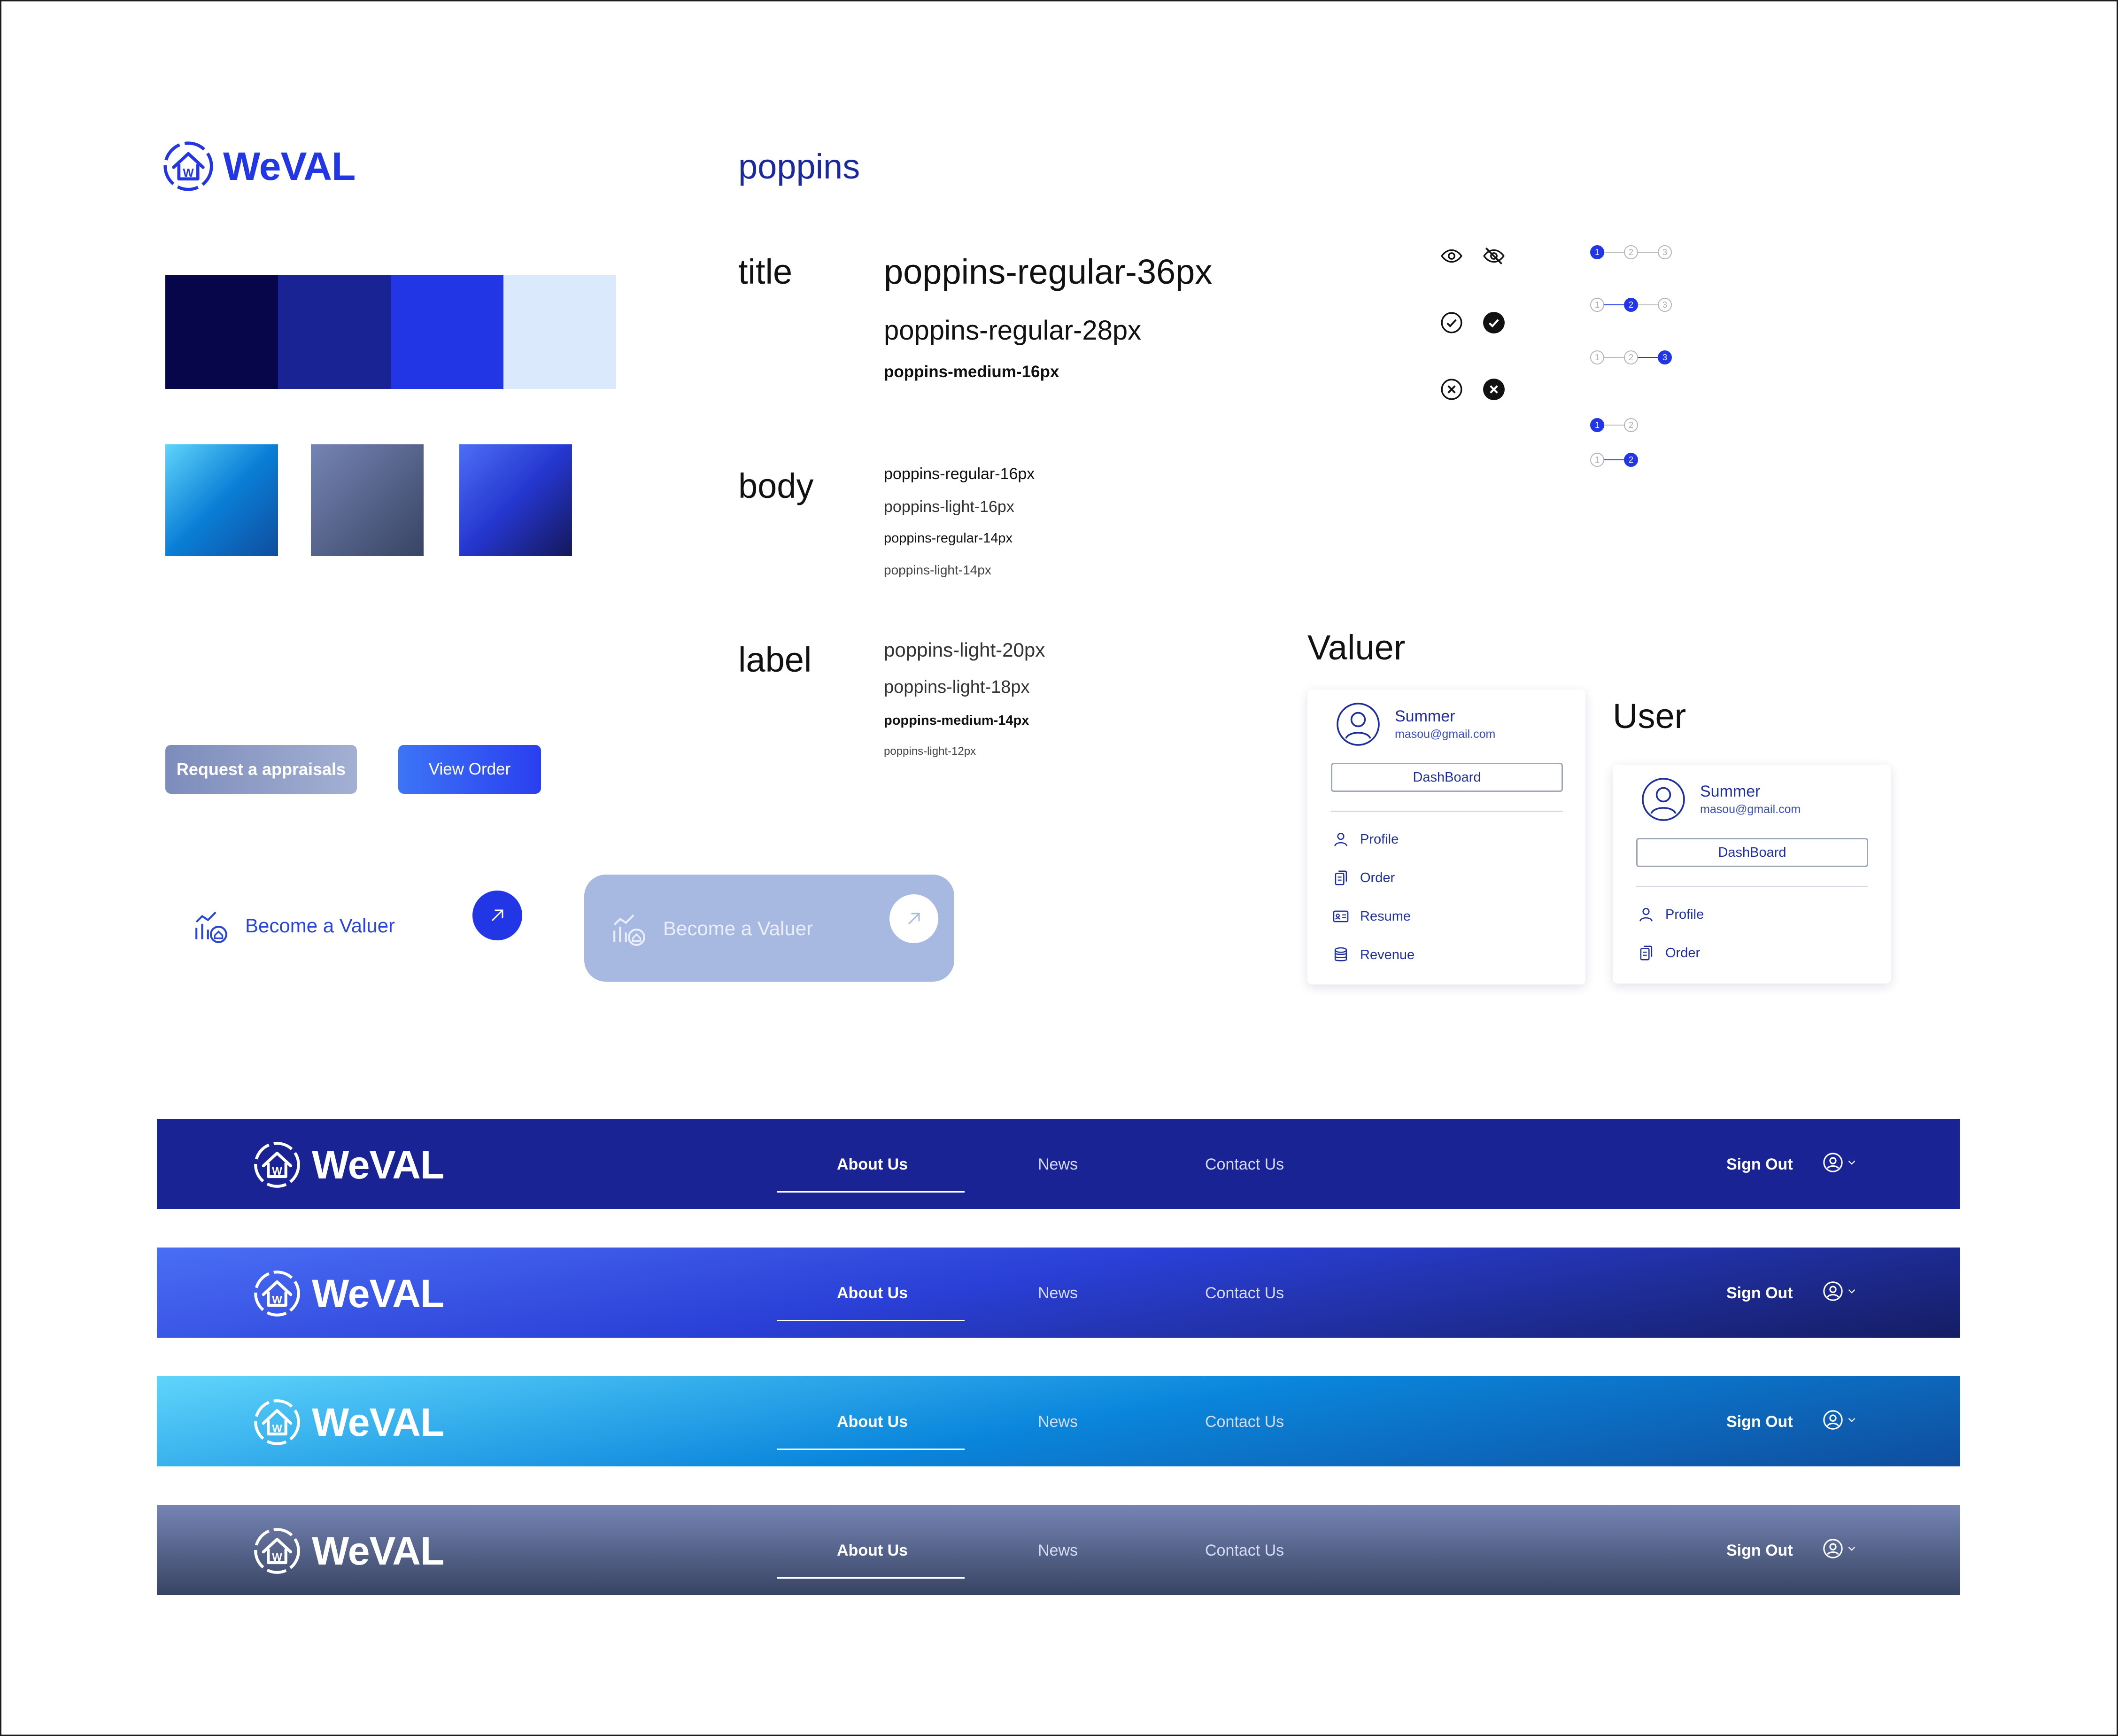 Image resolution: width=2118 pixels, height=1736 pixels. Describe the element at coordinates (391, 332) in the screenshot. I see `color-palette` at that location.